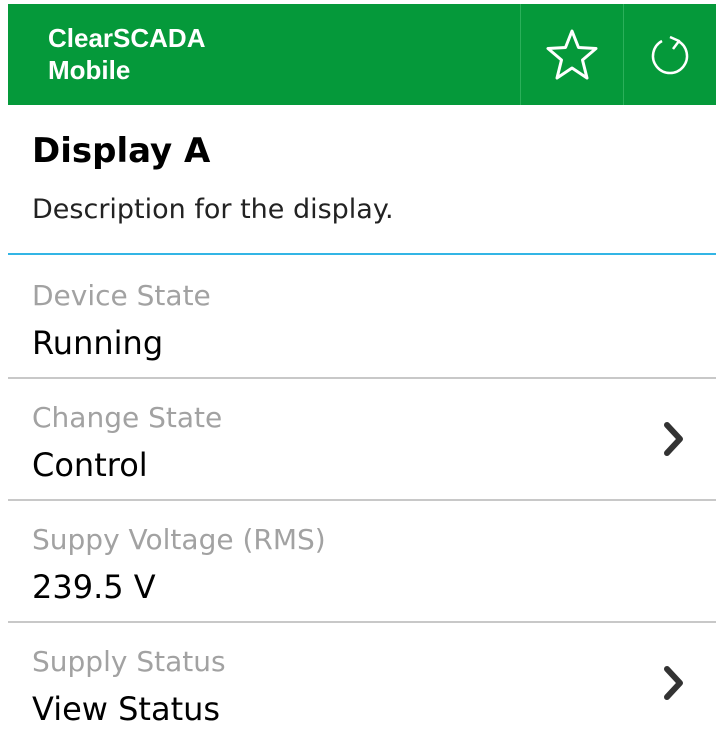 This screenshot has width=716, height=743. What do you see at coordinates (127, 38) in the screenshot?
I see `app-title-line-1: ClearSCADA` at bounding box center [127, 38].